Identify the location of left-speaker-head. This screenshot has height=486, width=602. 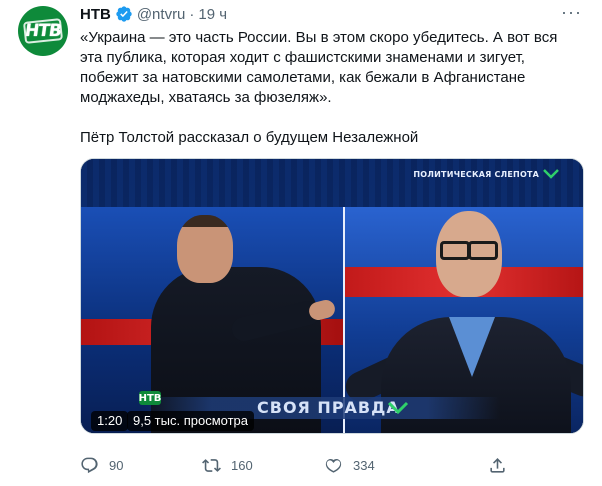
(205, 249).